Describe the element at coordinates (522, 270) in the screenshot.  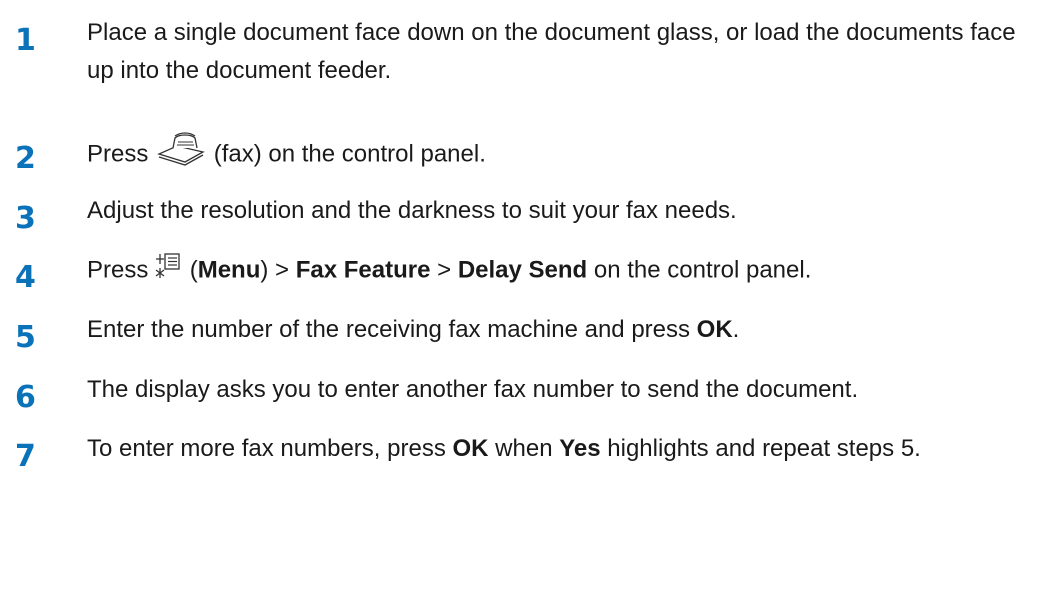
I see `delay-send-label: Delay Send` at that location.